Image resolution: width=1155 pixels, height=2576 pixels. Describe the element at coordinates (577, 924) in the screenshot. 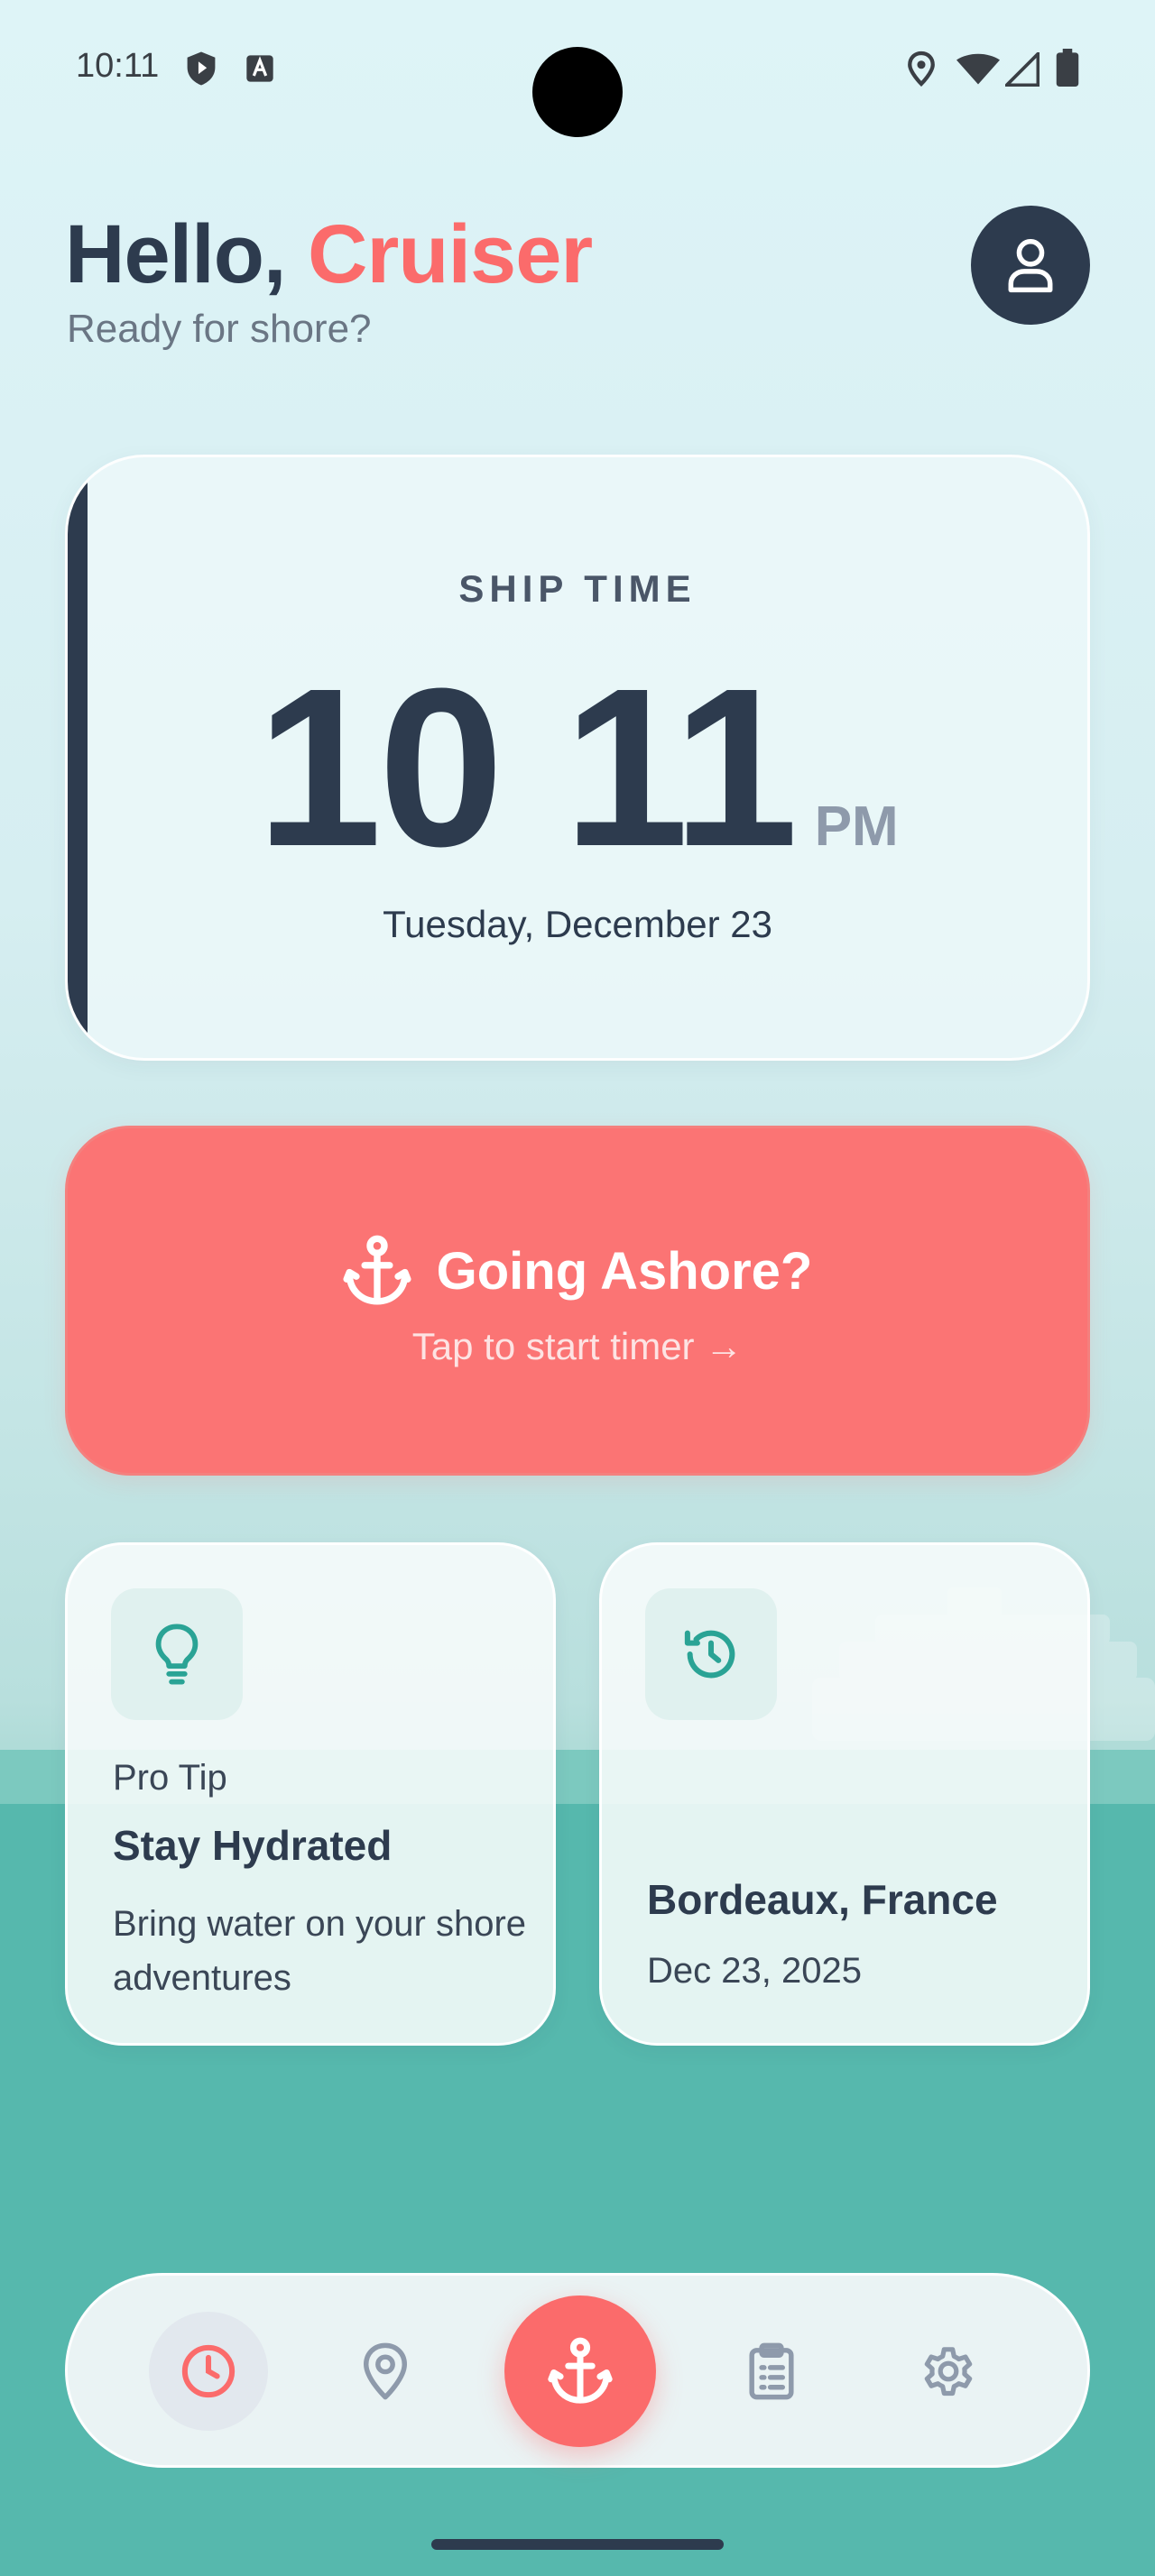

I see `ship-time-date: Tuesday, December 23` at that location.